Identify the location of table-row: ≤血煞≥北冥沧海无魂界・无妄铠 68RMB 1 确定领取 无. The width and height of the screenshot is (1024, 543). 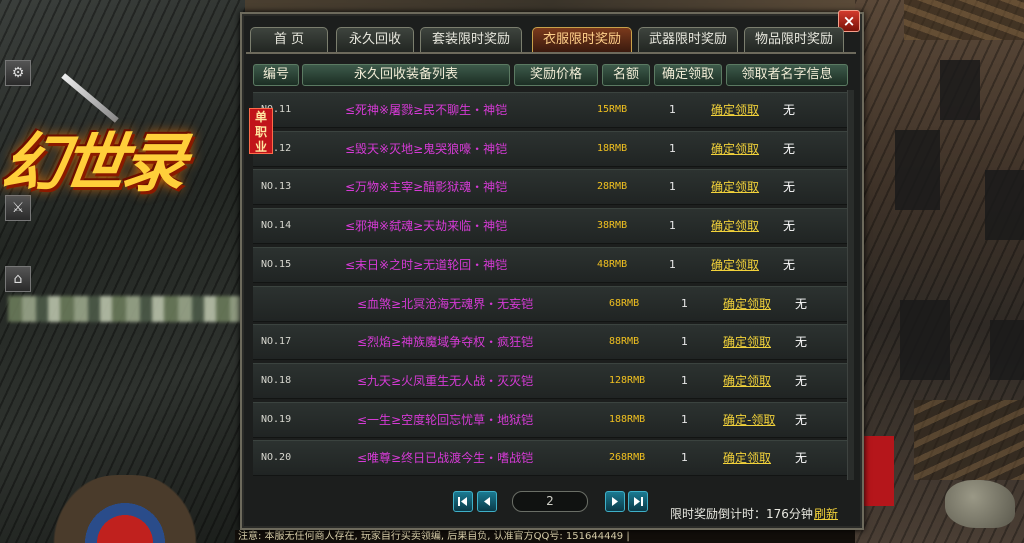
(550, 304).